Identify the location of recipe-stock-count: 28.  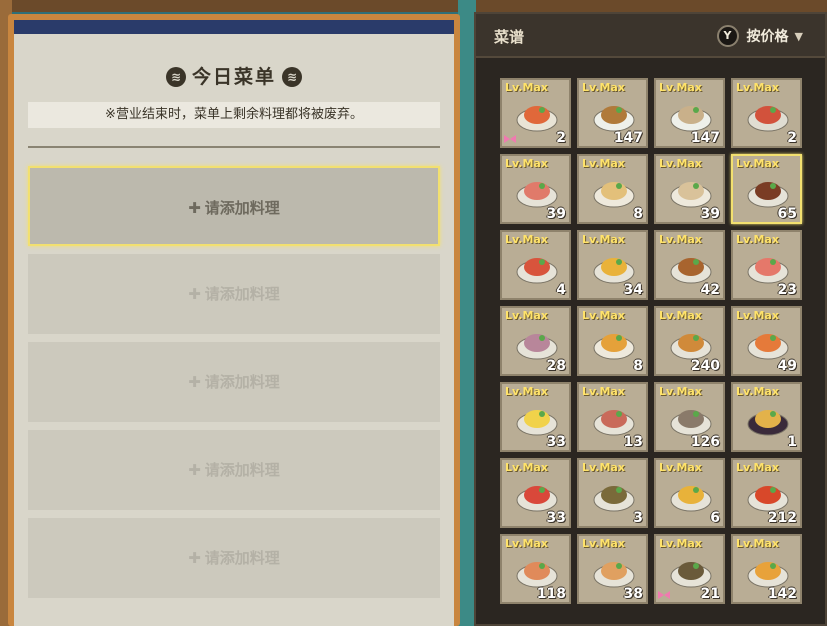
(556, 366).